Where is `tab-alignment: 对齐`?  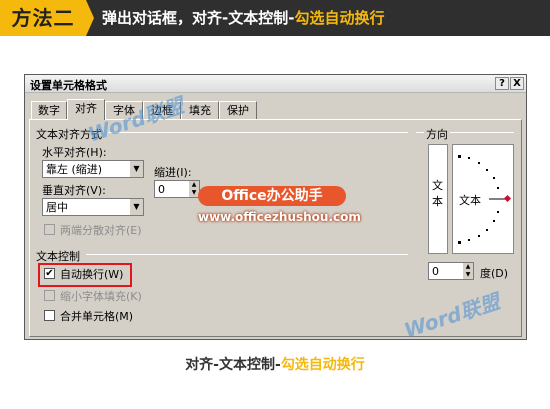 tab-alignment: 对齐 is located at coordinates (86, 109).